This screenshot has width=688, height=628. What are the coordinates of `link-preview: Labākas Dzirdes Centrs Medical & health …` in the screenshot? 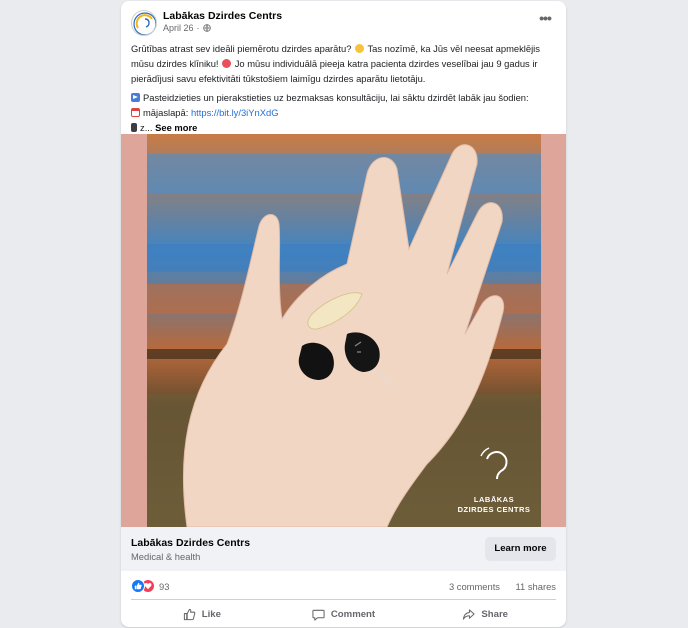 It's located at (343, 549).